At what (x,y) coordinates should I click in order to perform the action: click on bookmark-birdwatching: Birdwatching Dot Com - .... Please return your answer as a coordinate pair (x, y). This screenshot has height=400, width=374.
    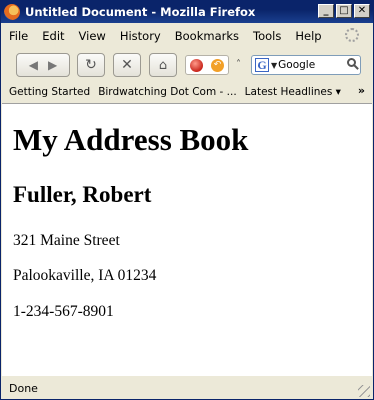
    Looking at the image, I should click on (167, 92).